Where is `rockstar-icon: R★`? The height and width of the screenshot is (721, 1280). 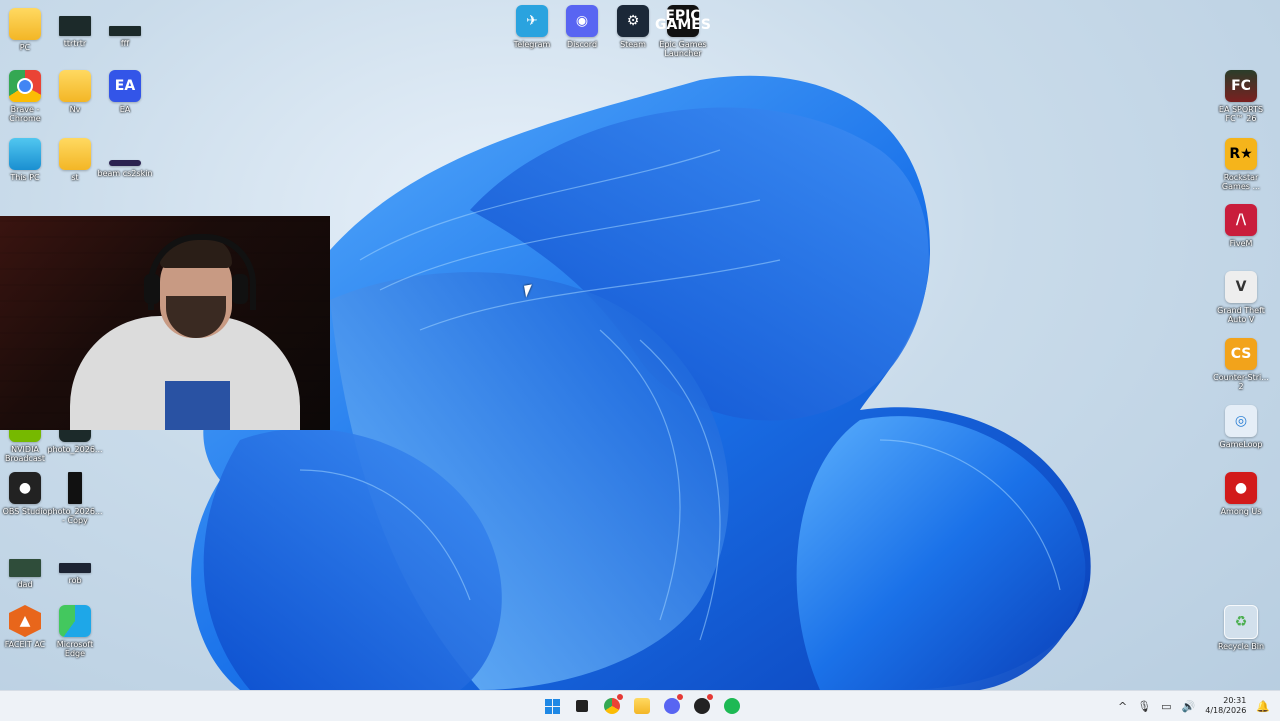
rockstar-icon: R★ is located at coordinates (1241, 154).